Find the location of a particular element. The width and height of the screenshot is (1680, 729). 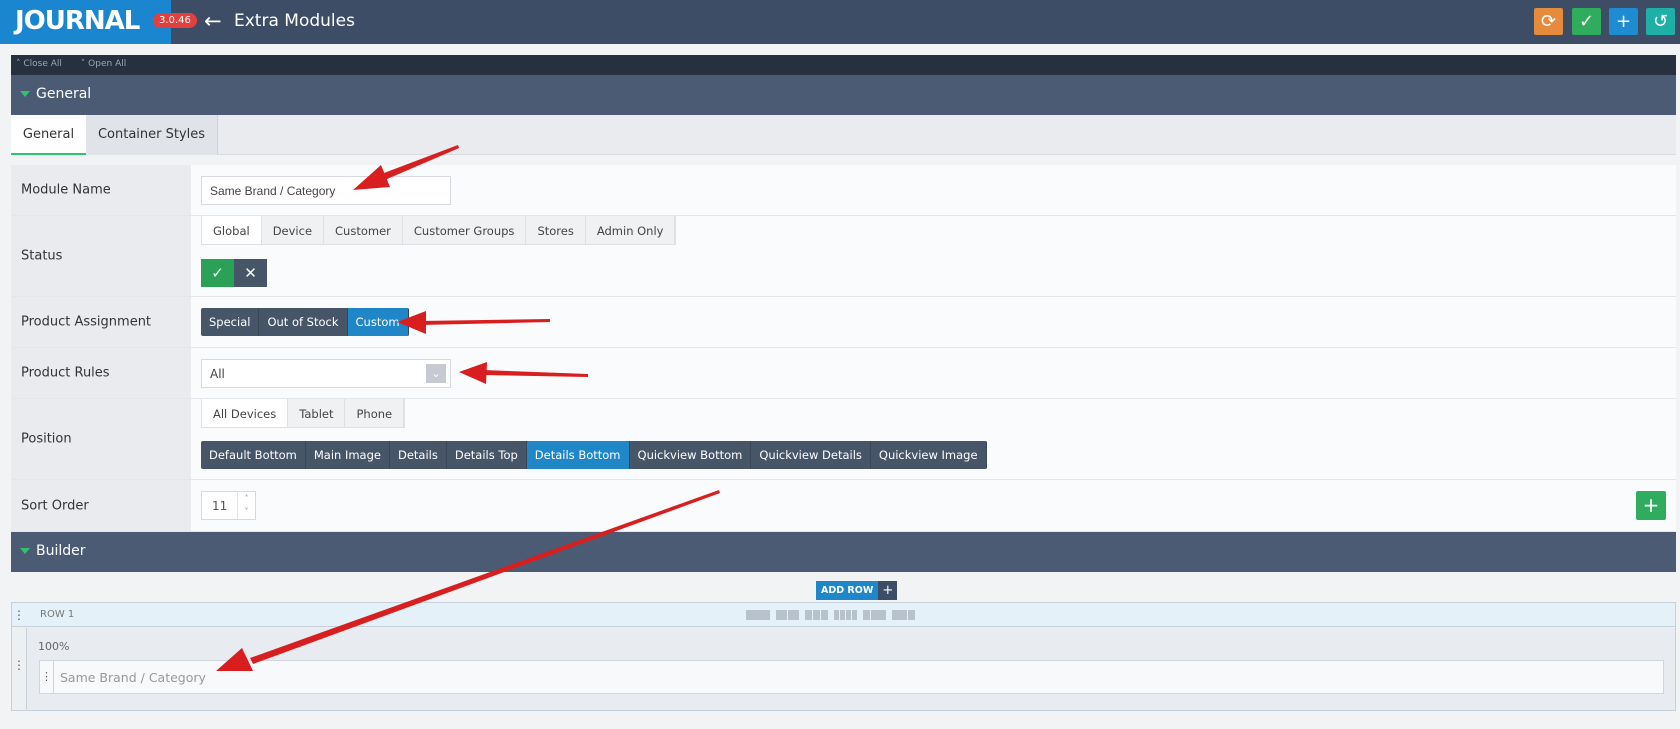

position-tab-tablet: Tablet is located at coordinates (317, 413).